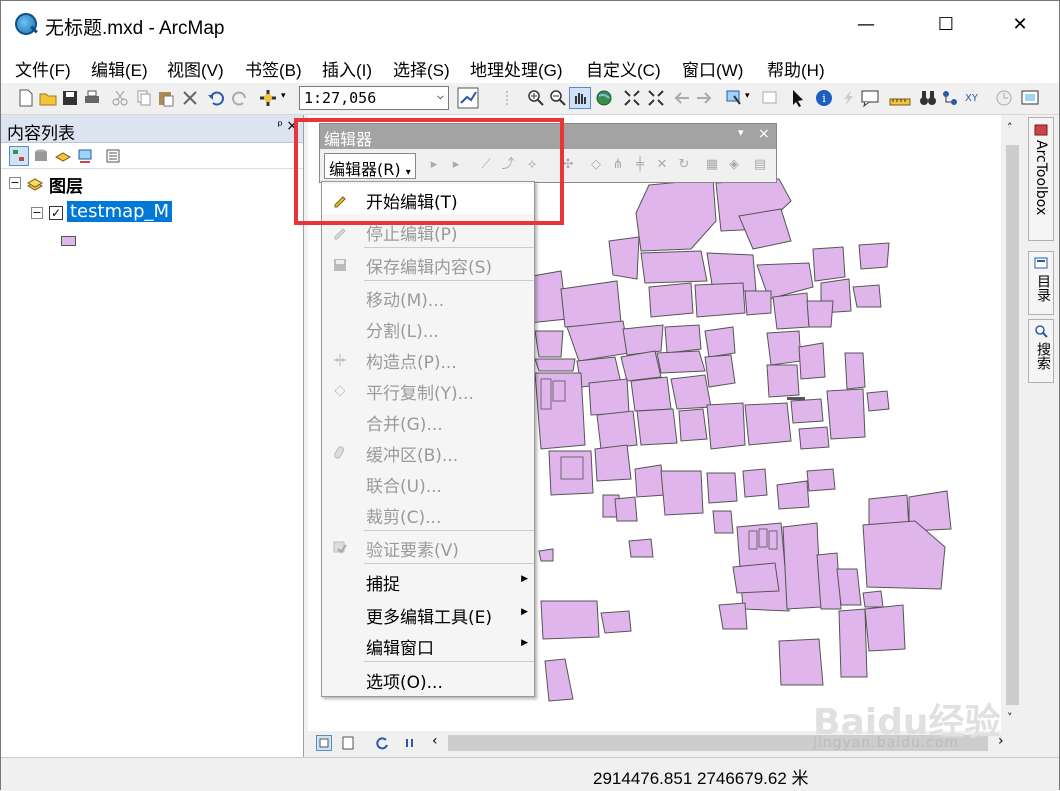 The height and width of the screenshot is (791, 1060). Describe the element at coordinates (195, 68) in the screenshot. I see `menu-view: 视图(V)` at that location.